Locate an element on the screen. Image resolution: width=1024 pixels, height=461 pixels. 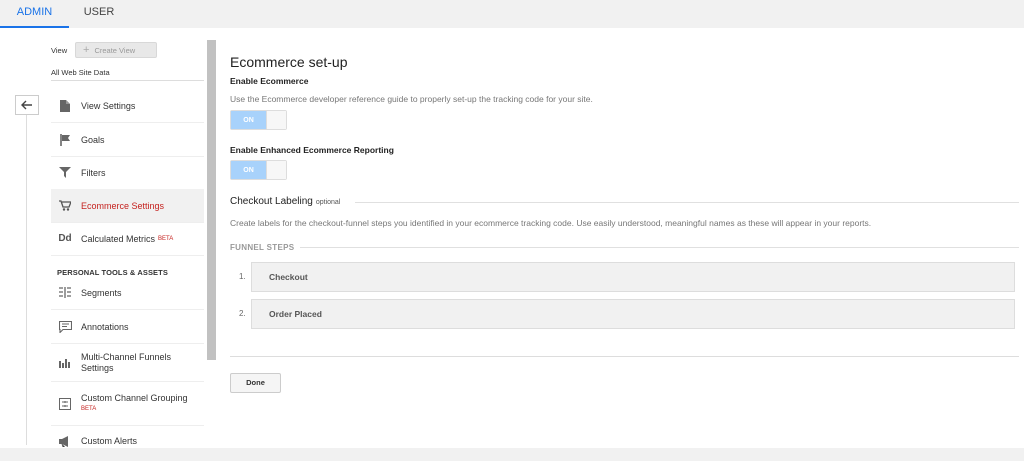
annotation-icon is located at coordinates (65, 327).